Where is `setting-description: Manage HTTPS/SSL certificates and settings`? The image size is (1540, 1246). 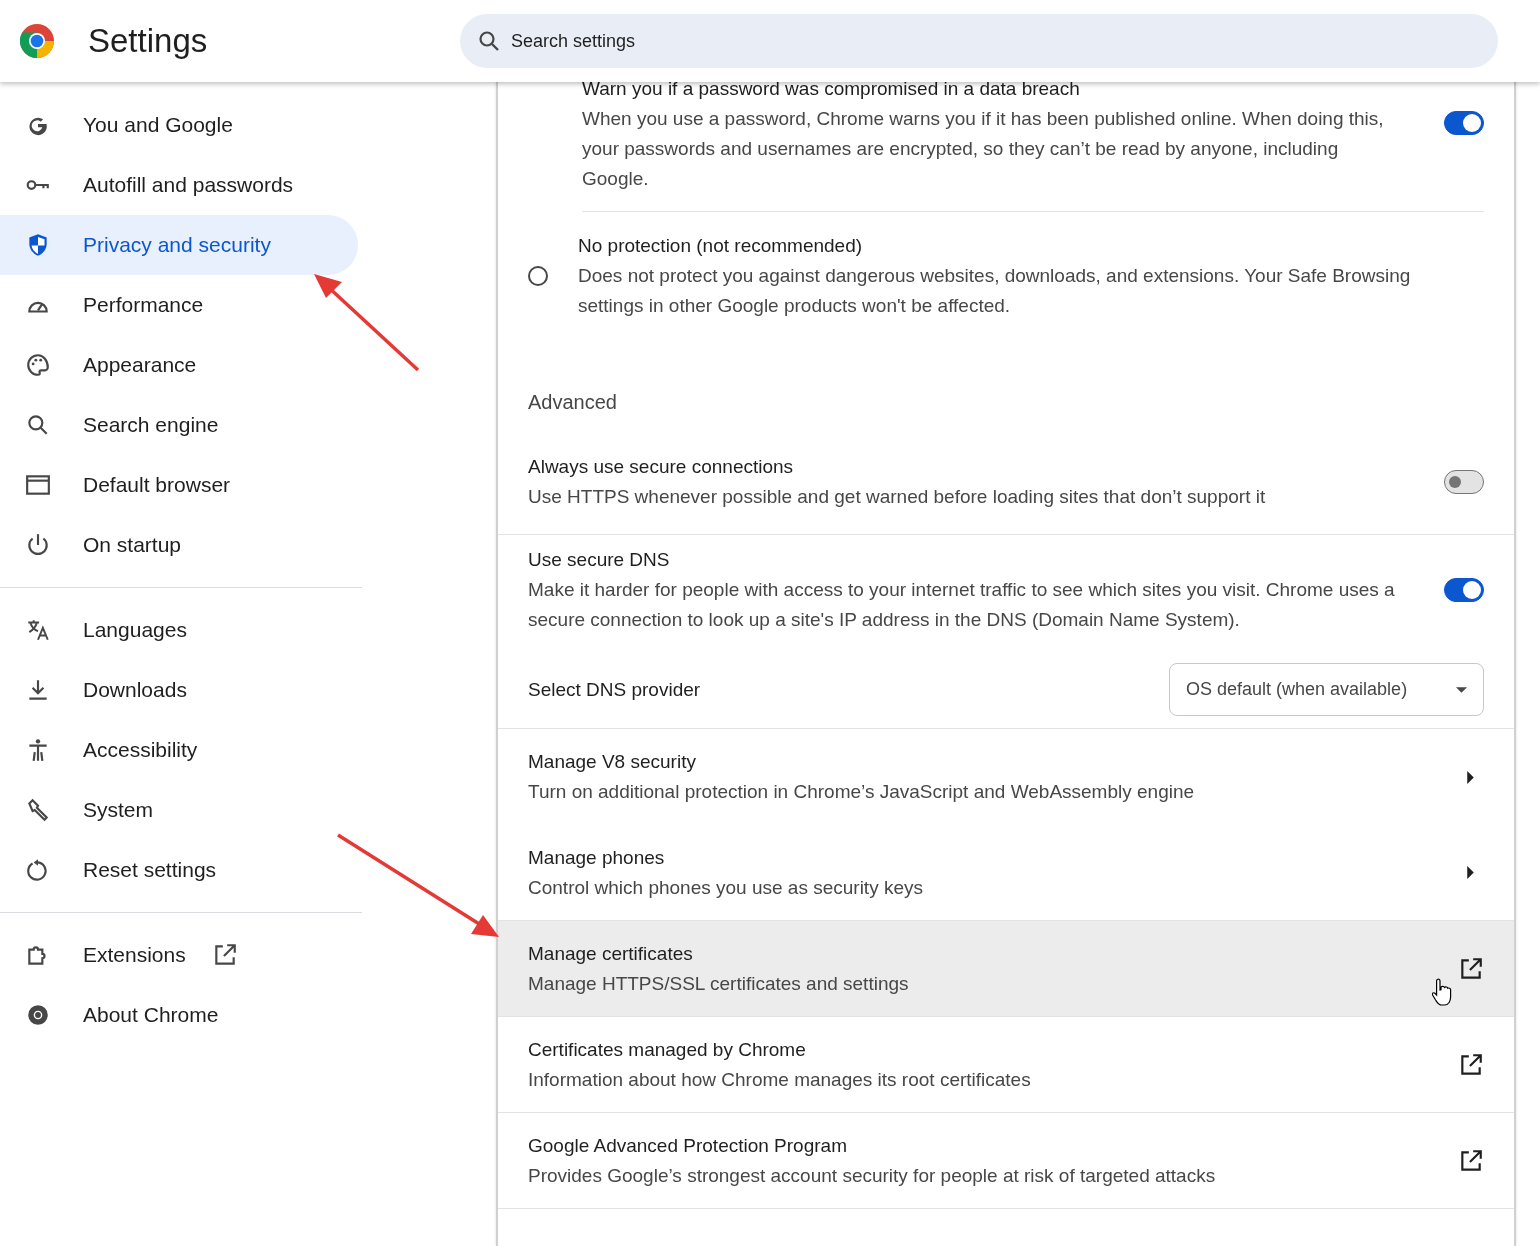
setting-description: Manage HTTPS/SSL certificates and settings is located at coordinates (718, 983).